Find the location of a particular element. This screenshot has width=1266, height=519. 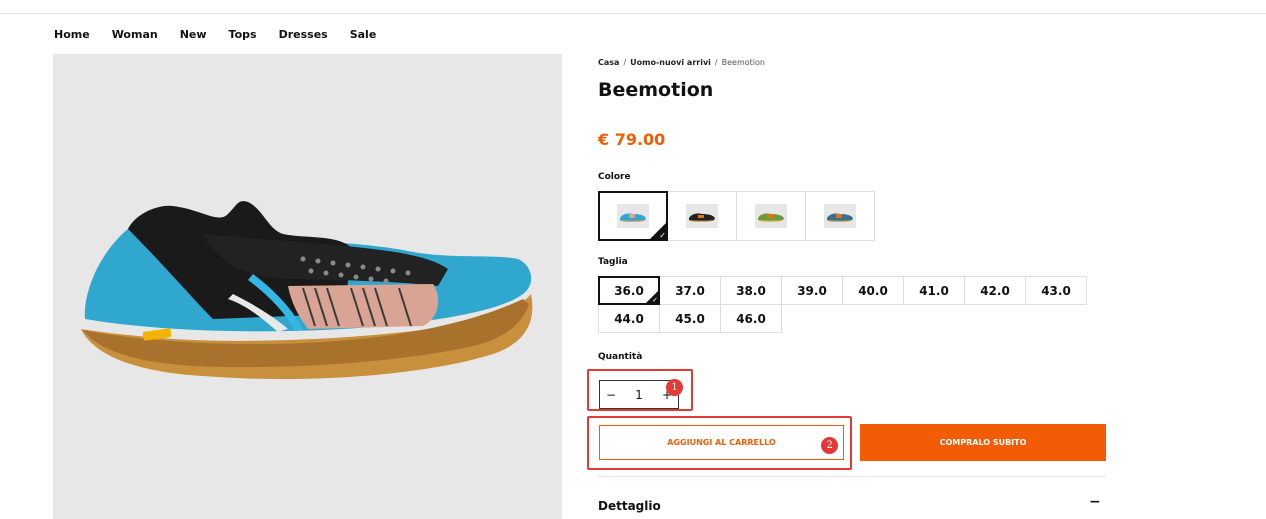

color-swatches is located at coordinates (736, 216).